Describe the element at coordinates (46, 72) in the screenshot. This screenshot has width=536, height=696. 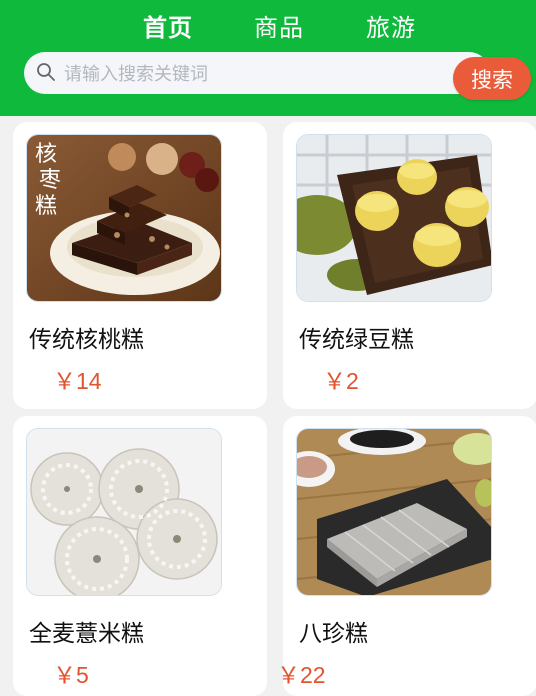
I see `search-icon` at that location.